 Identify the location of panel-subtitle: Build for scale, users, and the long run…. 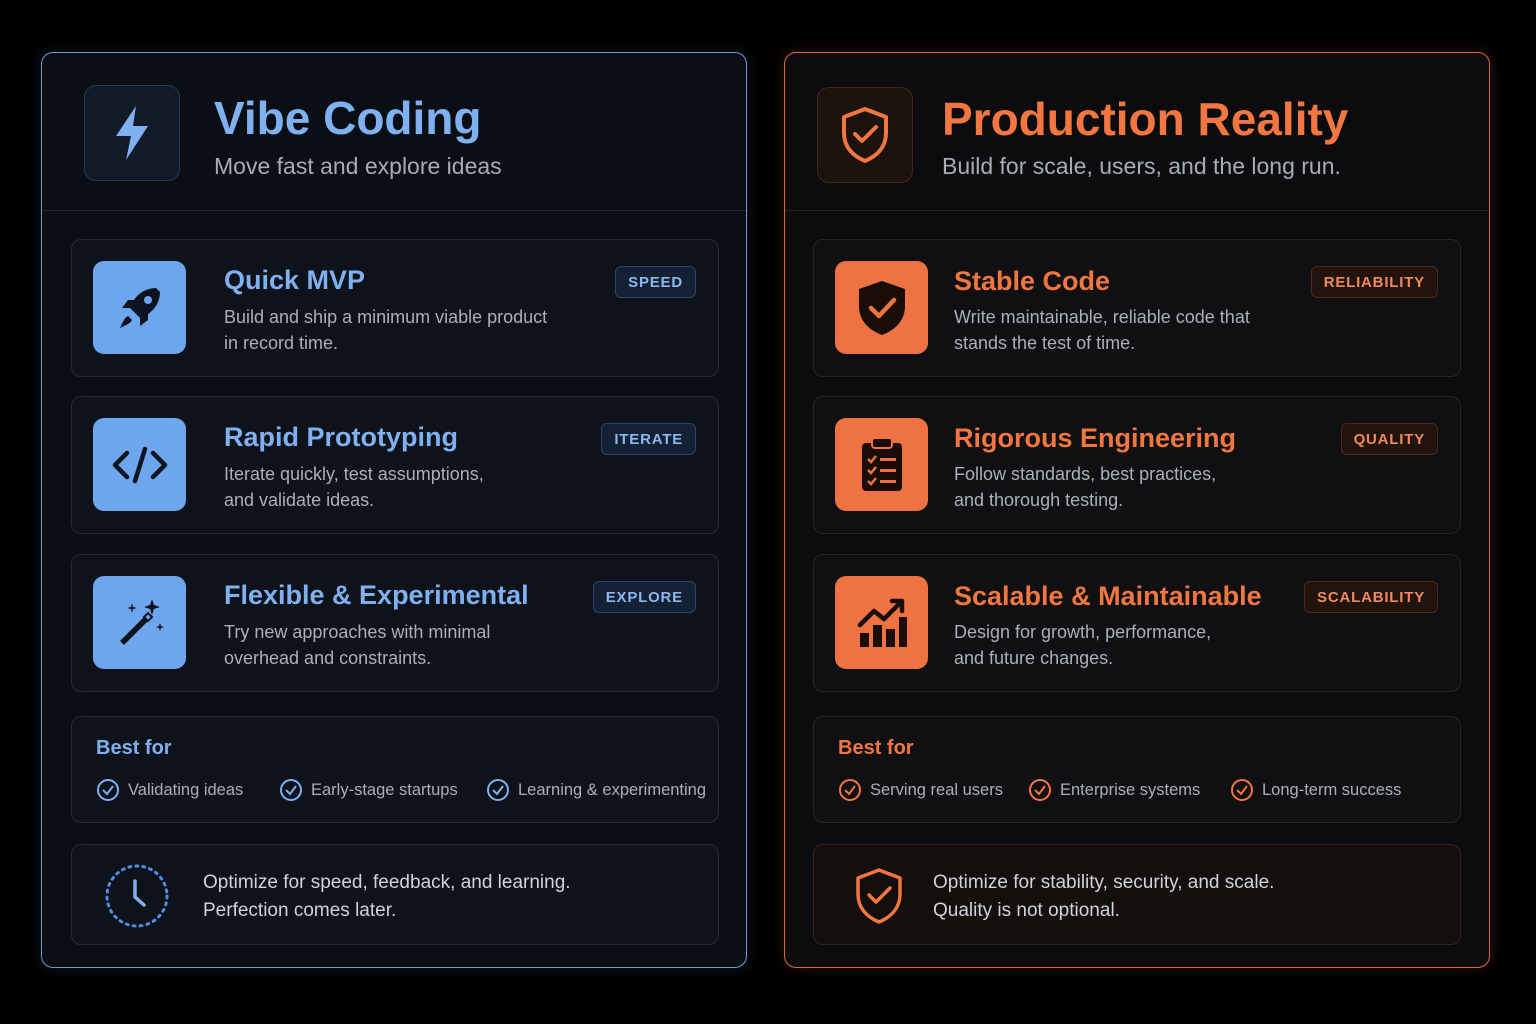
(1141, 166).